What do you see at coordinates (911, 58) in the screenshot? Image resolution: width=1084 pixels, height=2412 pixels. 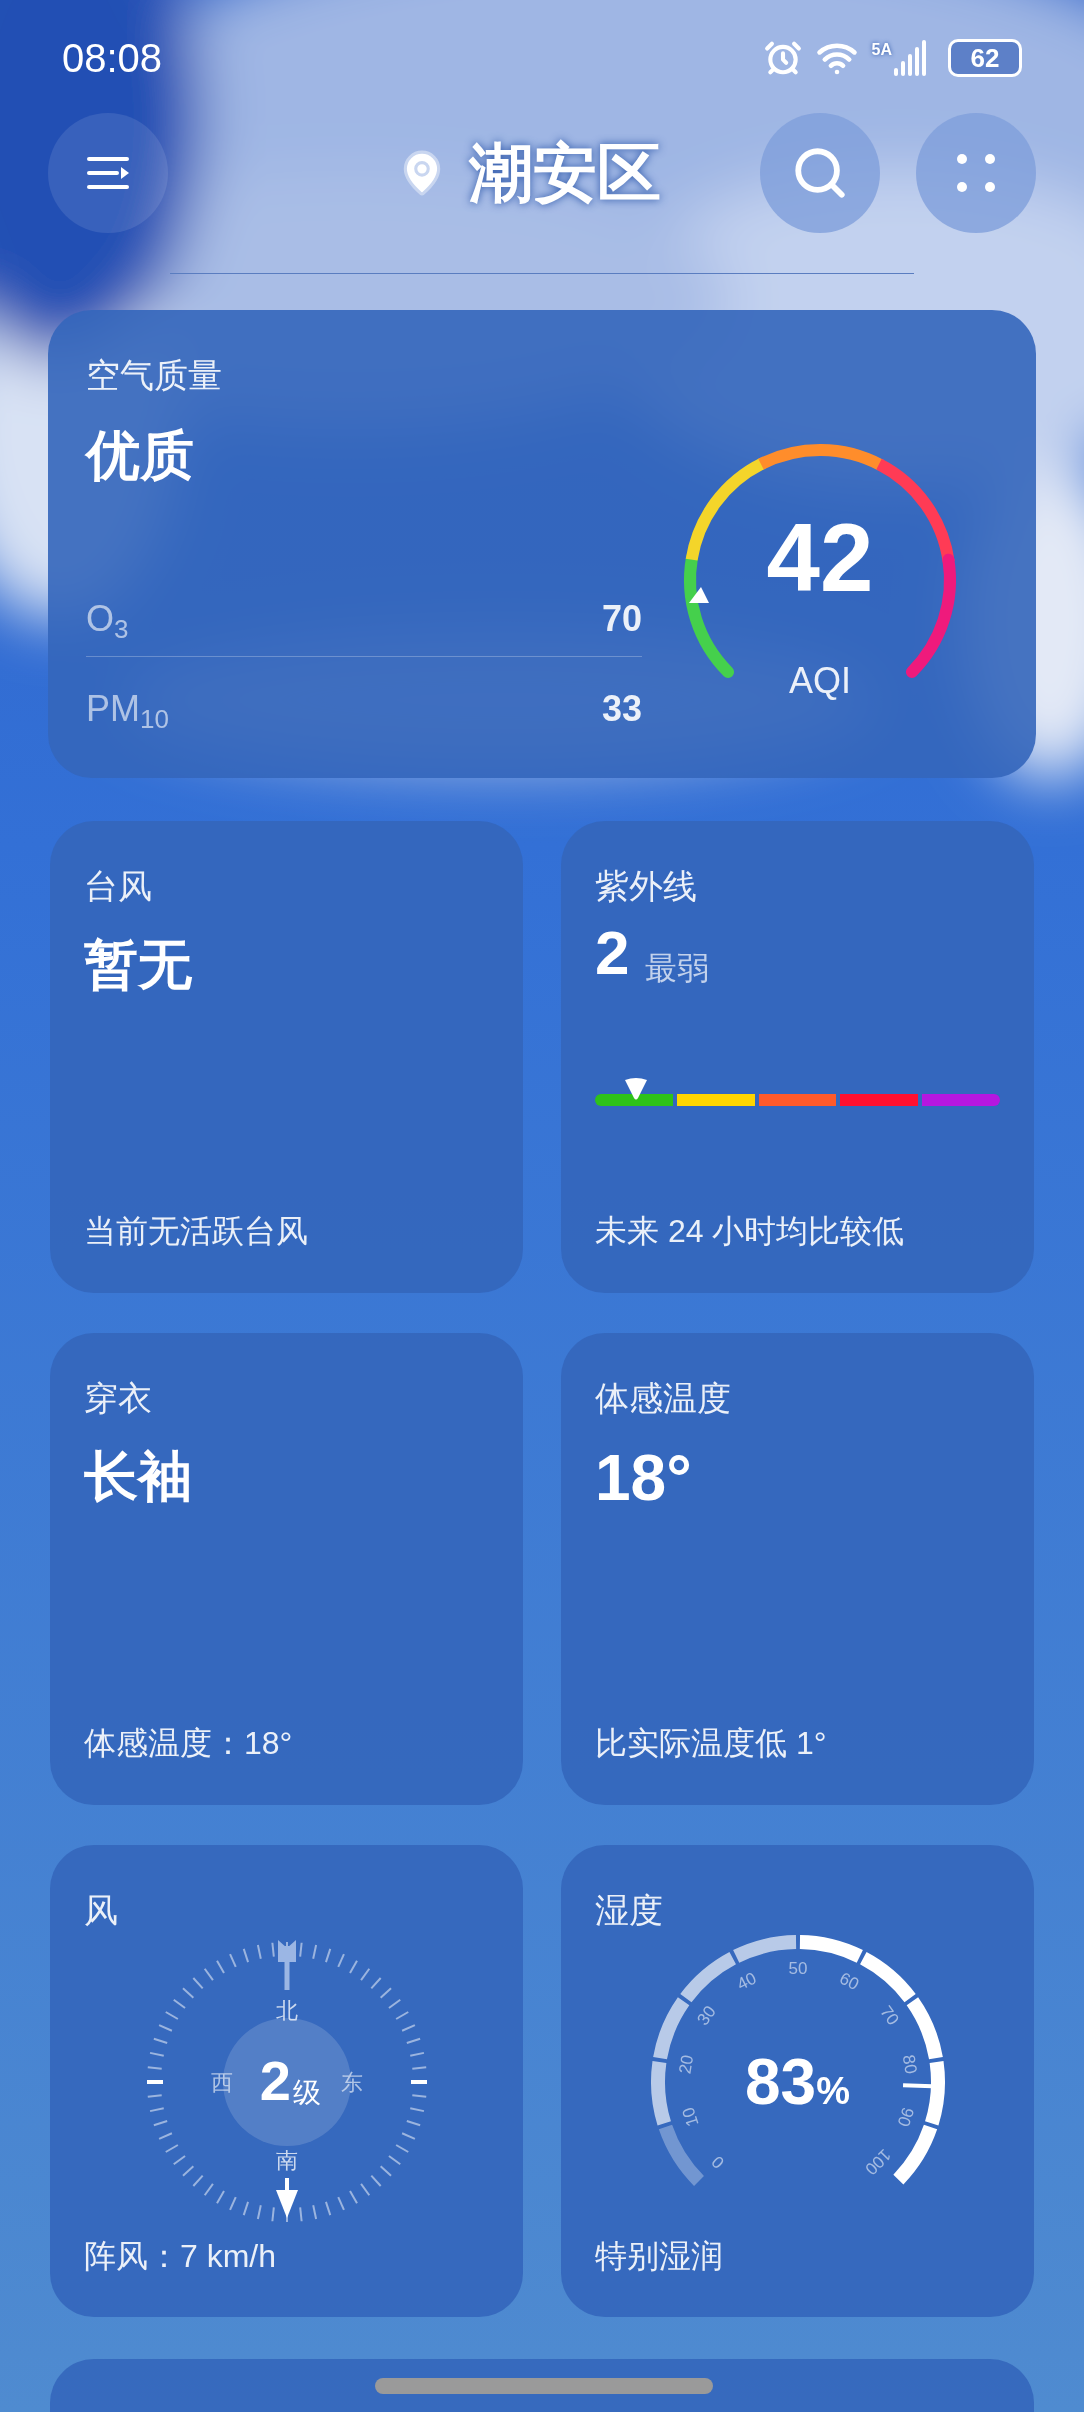 I see `signal-icon` at bounding box center [911, 58].